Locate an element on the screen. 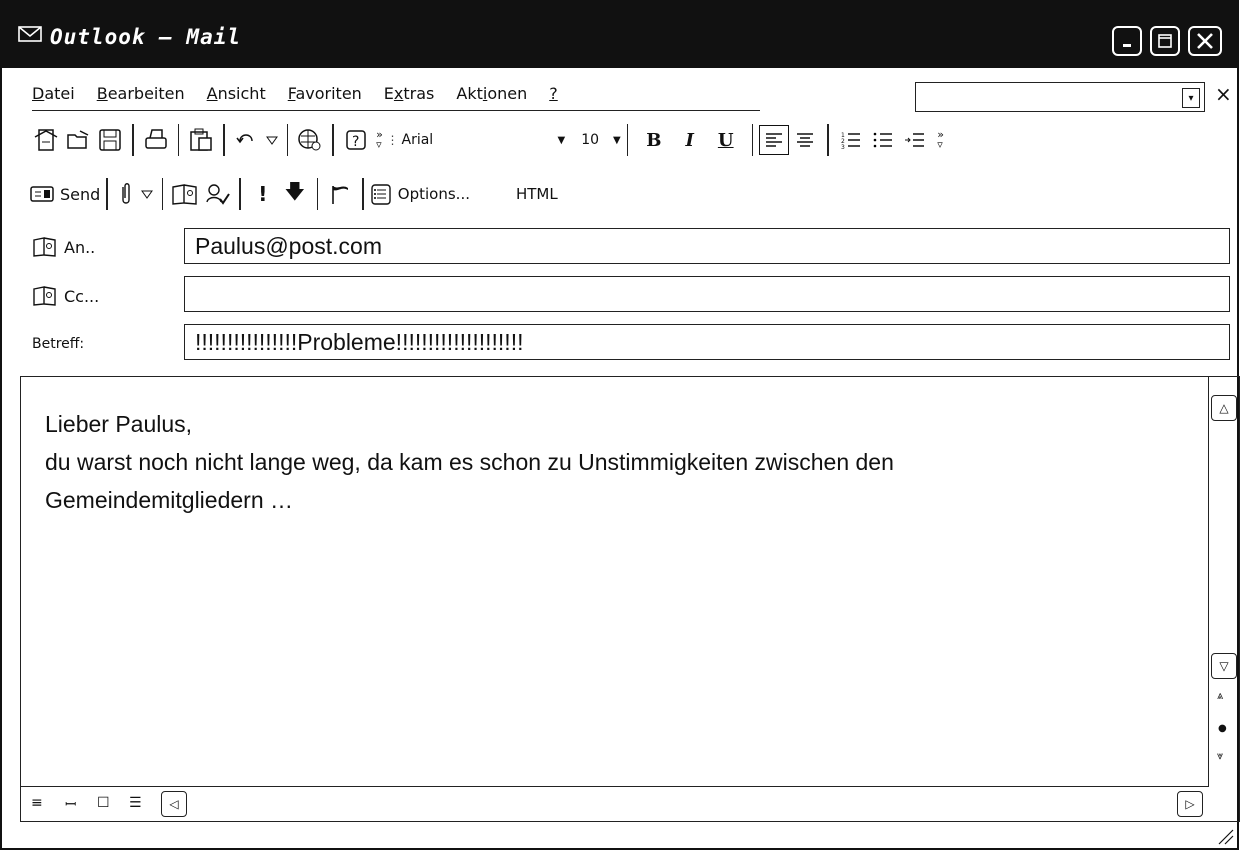 The image size is (1241, 852). high-importance-icon: ! is located at coordinates (263, 194).